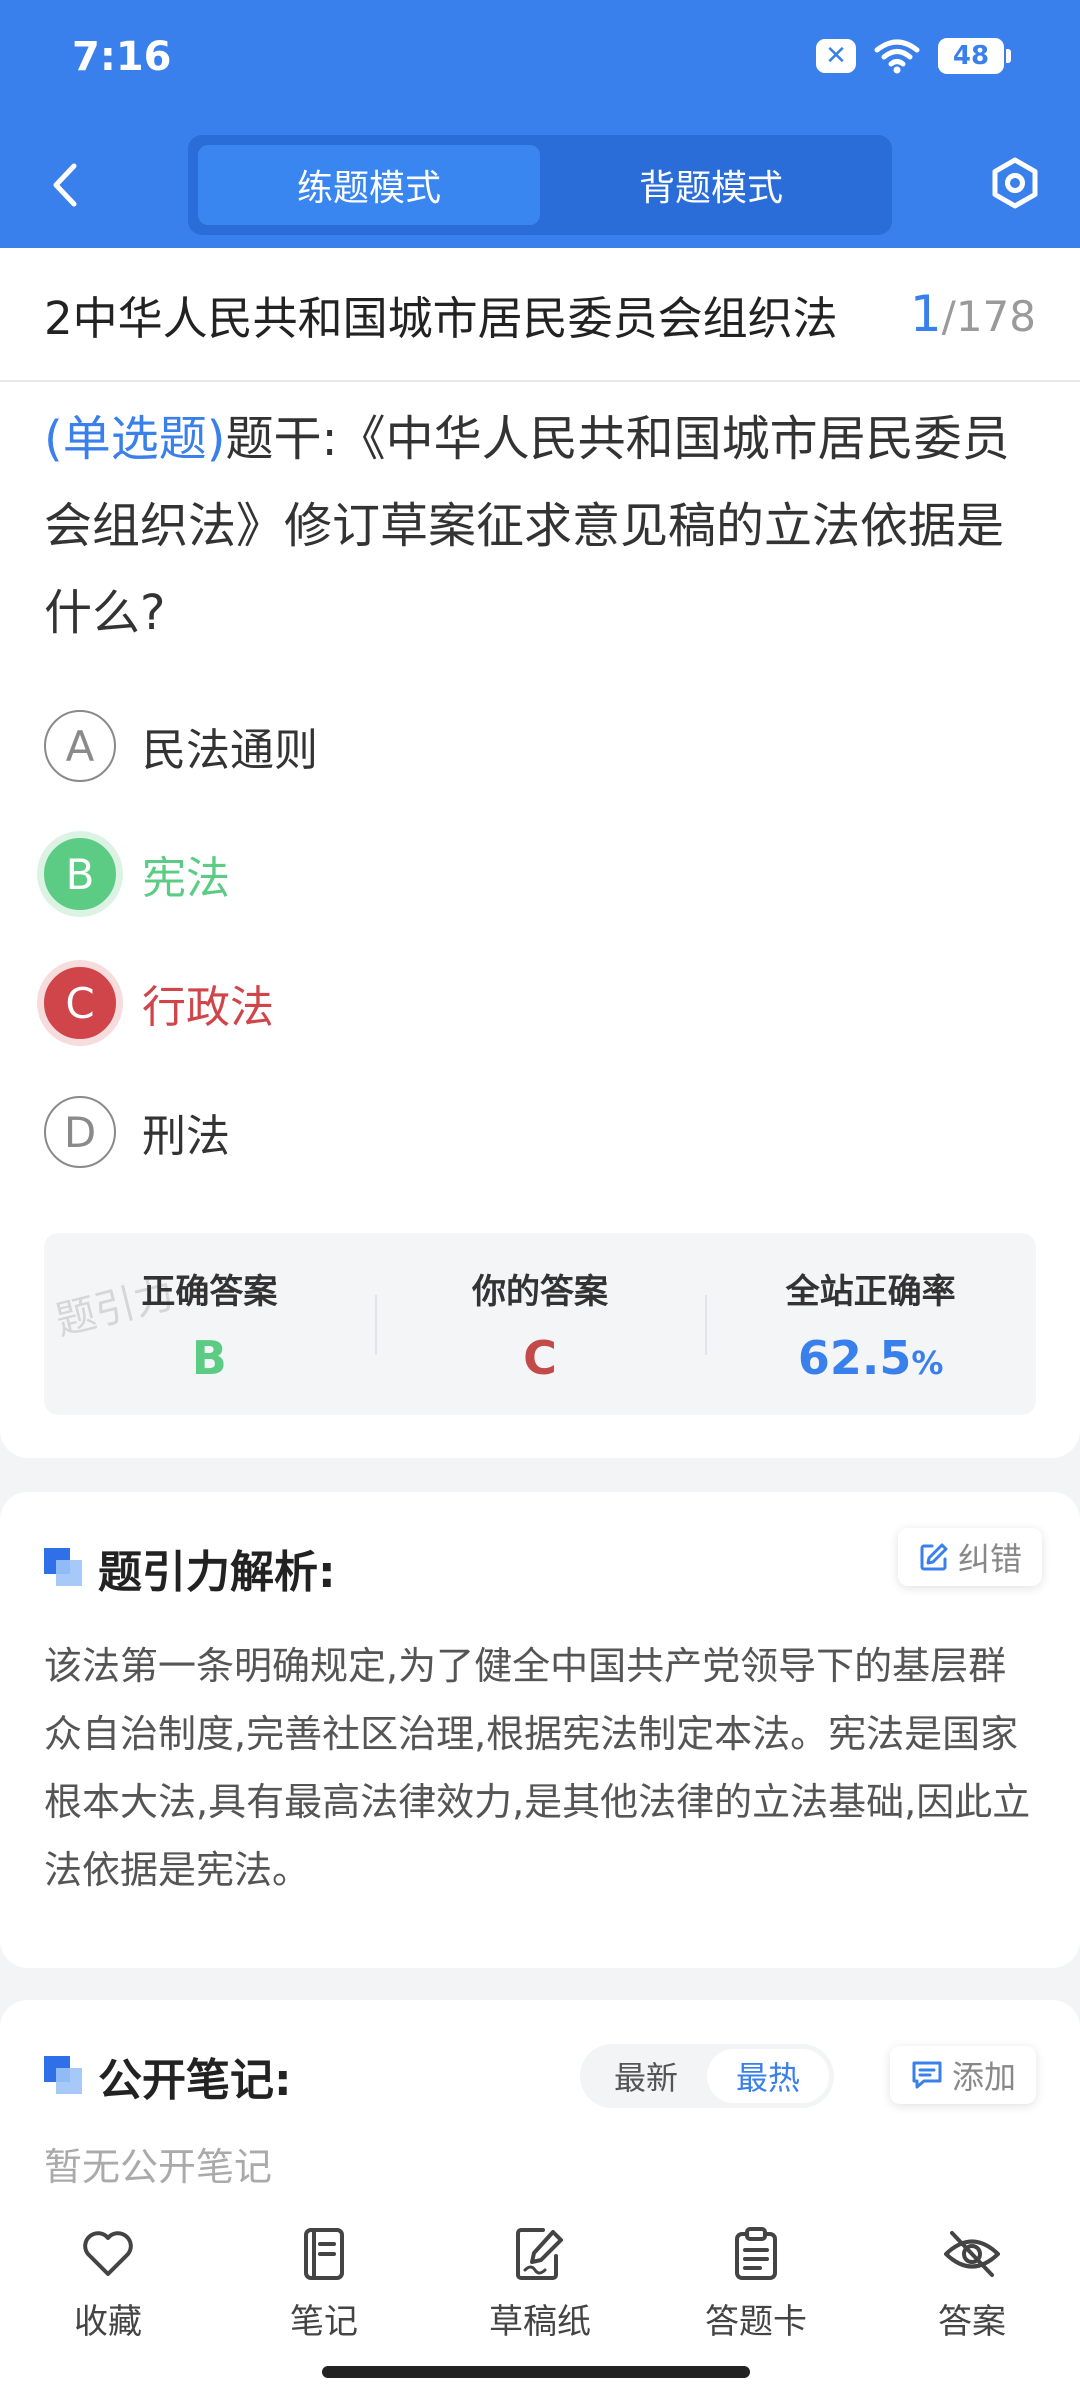 This screenshot has width=1080, height=2400. Describe the element at coordinates (927, 1362) in the screenshot. I see `rate-unit: %` at that location.